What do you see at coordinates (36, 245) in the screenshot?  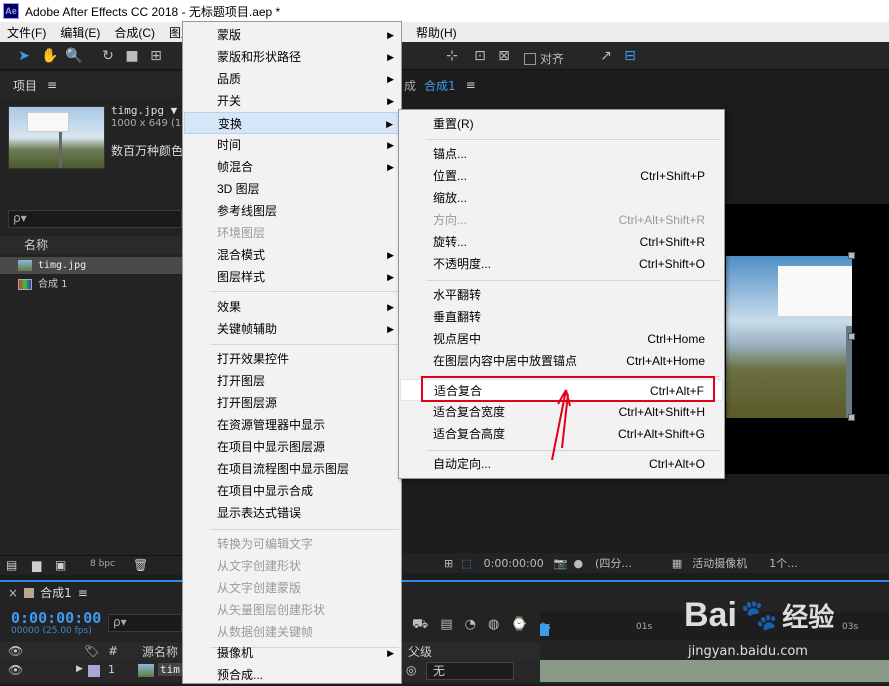 I see `column-name: 名称` at bounding box center [36, 245].